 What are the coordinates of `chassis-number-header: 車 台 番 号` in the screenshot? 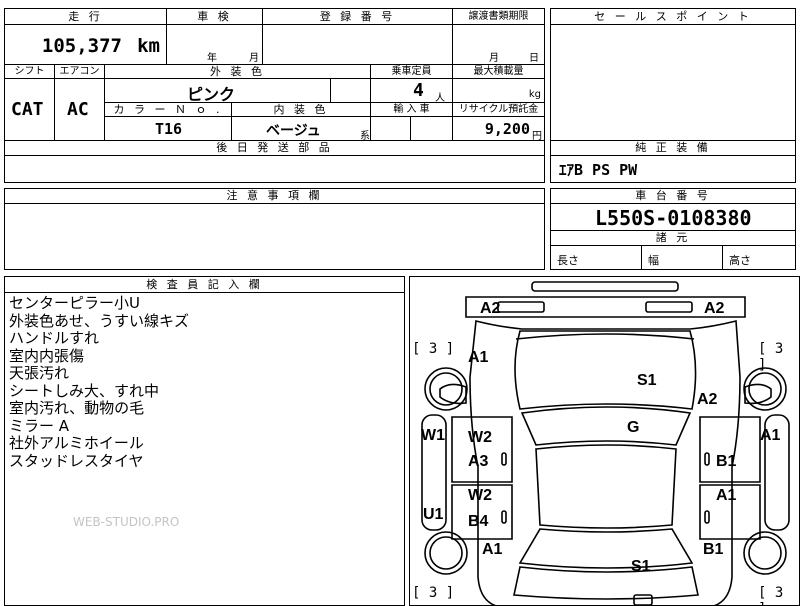 It's located at (673, 196).